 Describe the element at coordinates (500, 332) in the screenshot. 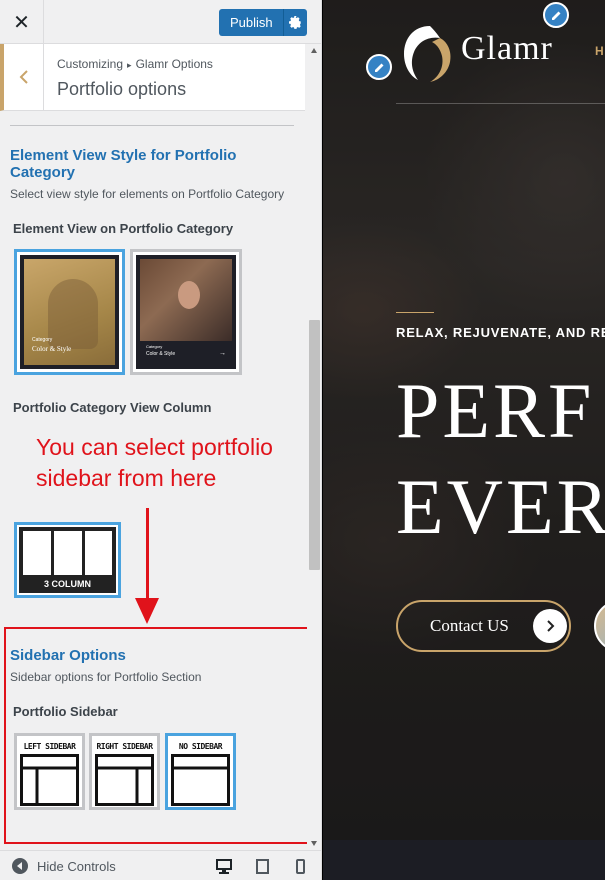

I see `hero-tagline: RELAX, REJUVENATE, AND RE` at that location.